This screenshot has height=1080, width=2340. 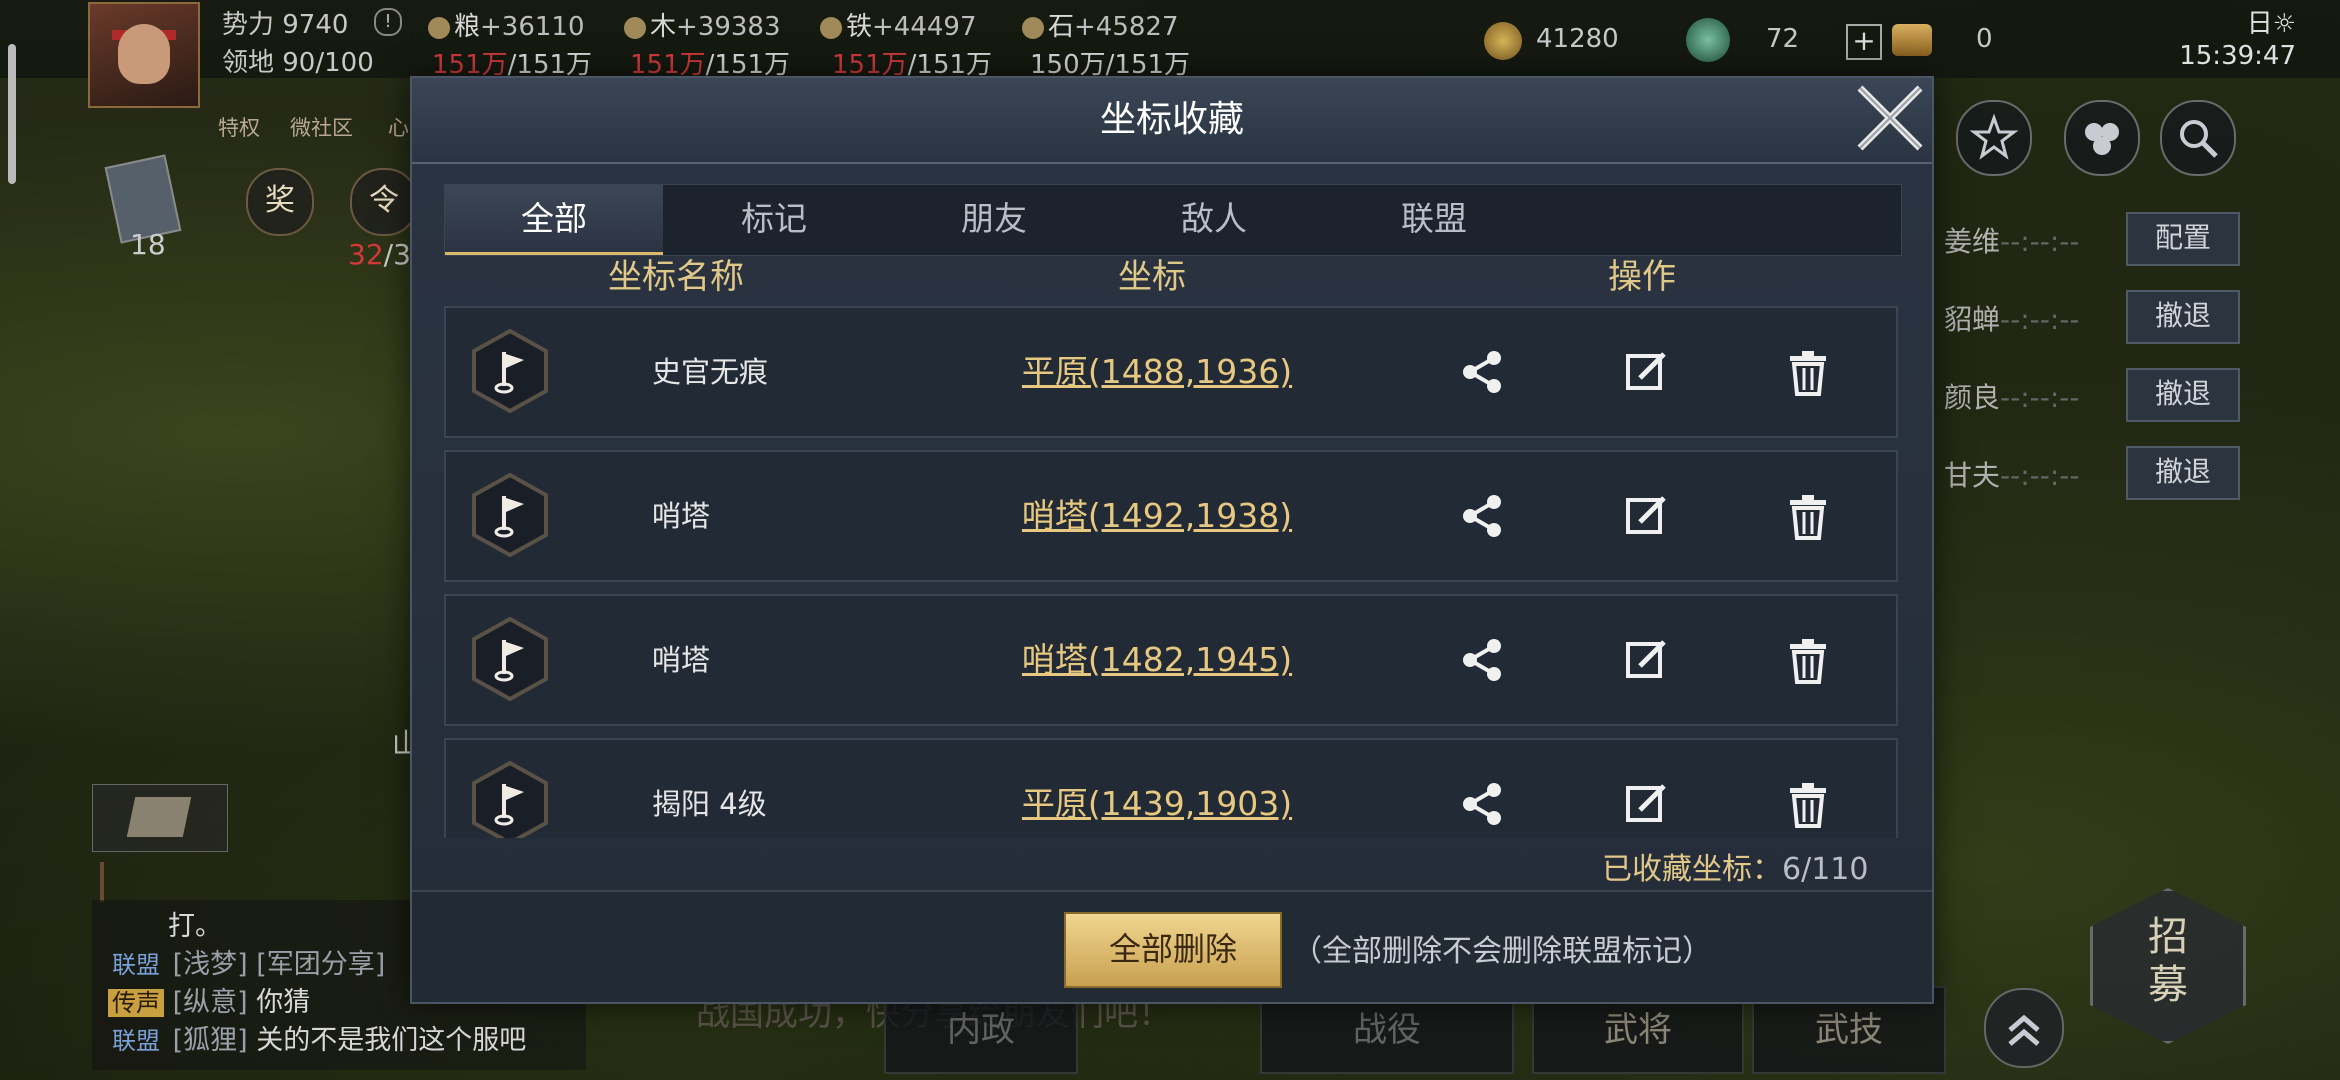 What do you see at coordinates (2168, 961) in the screenshot?
I see `recruit-label: 招募` at bounding box center [2168, 961].